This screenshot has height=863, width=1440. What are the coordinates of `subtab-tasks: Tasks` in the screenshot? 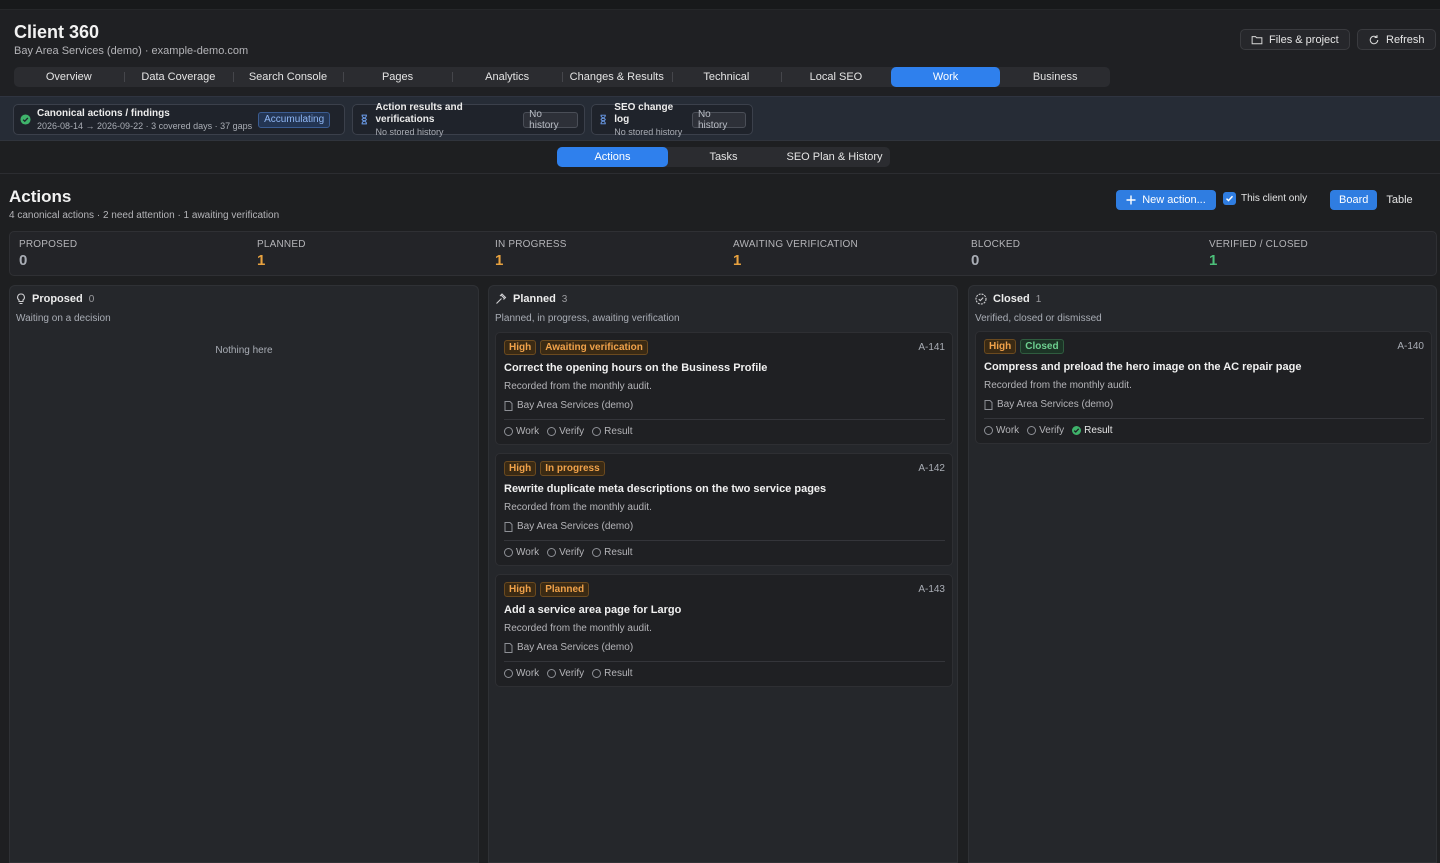 It's located at (723, 157).